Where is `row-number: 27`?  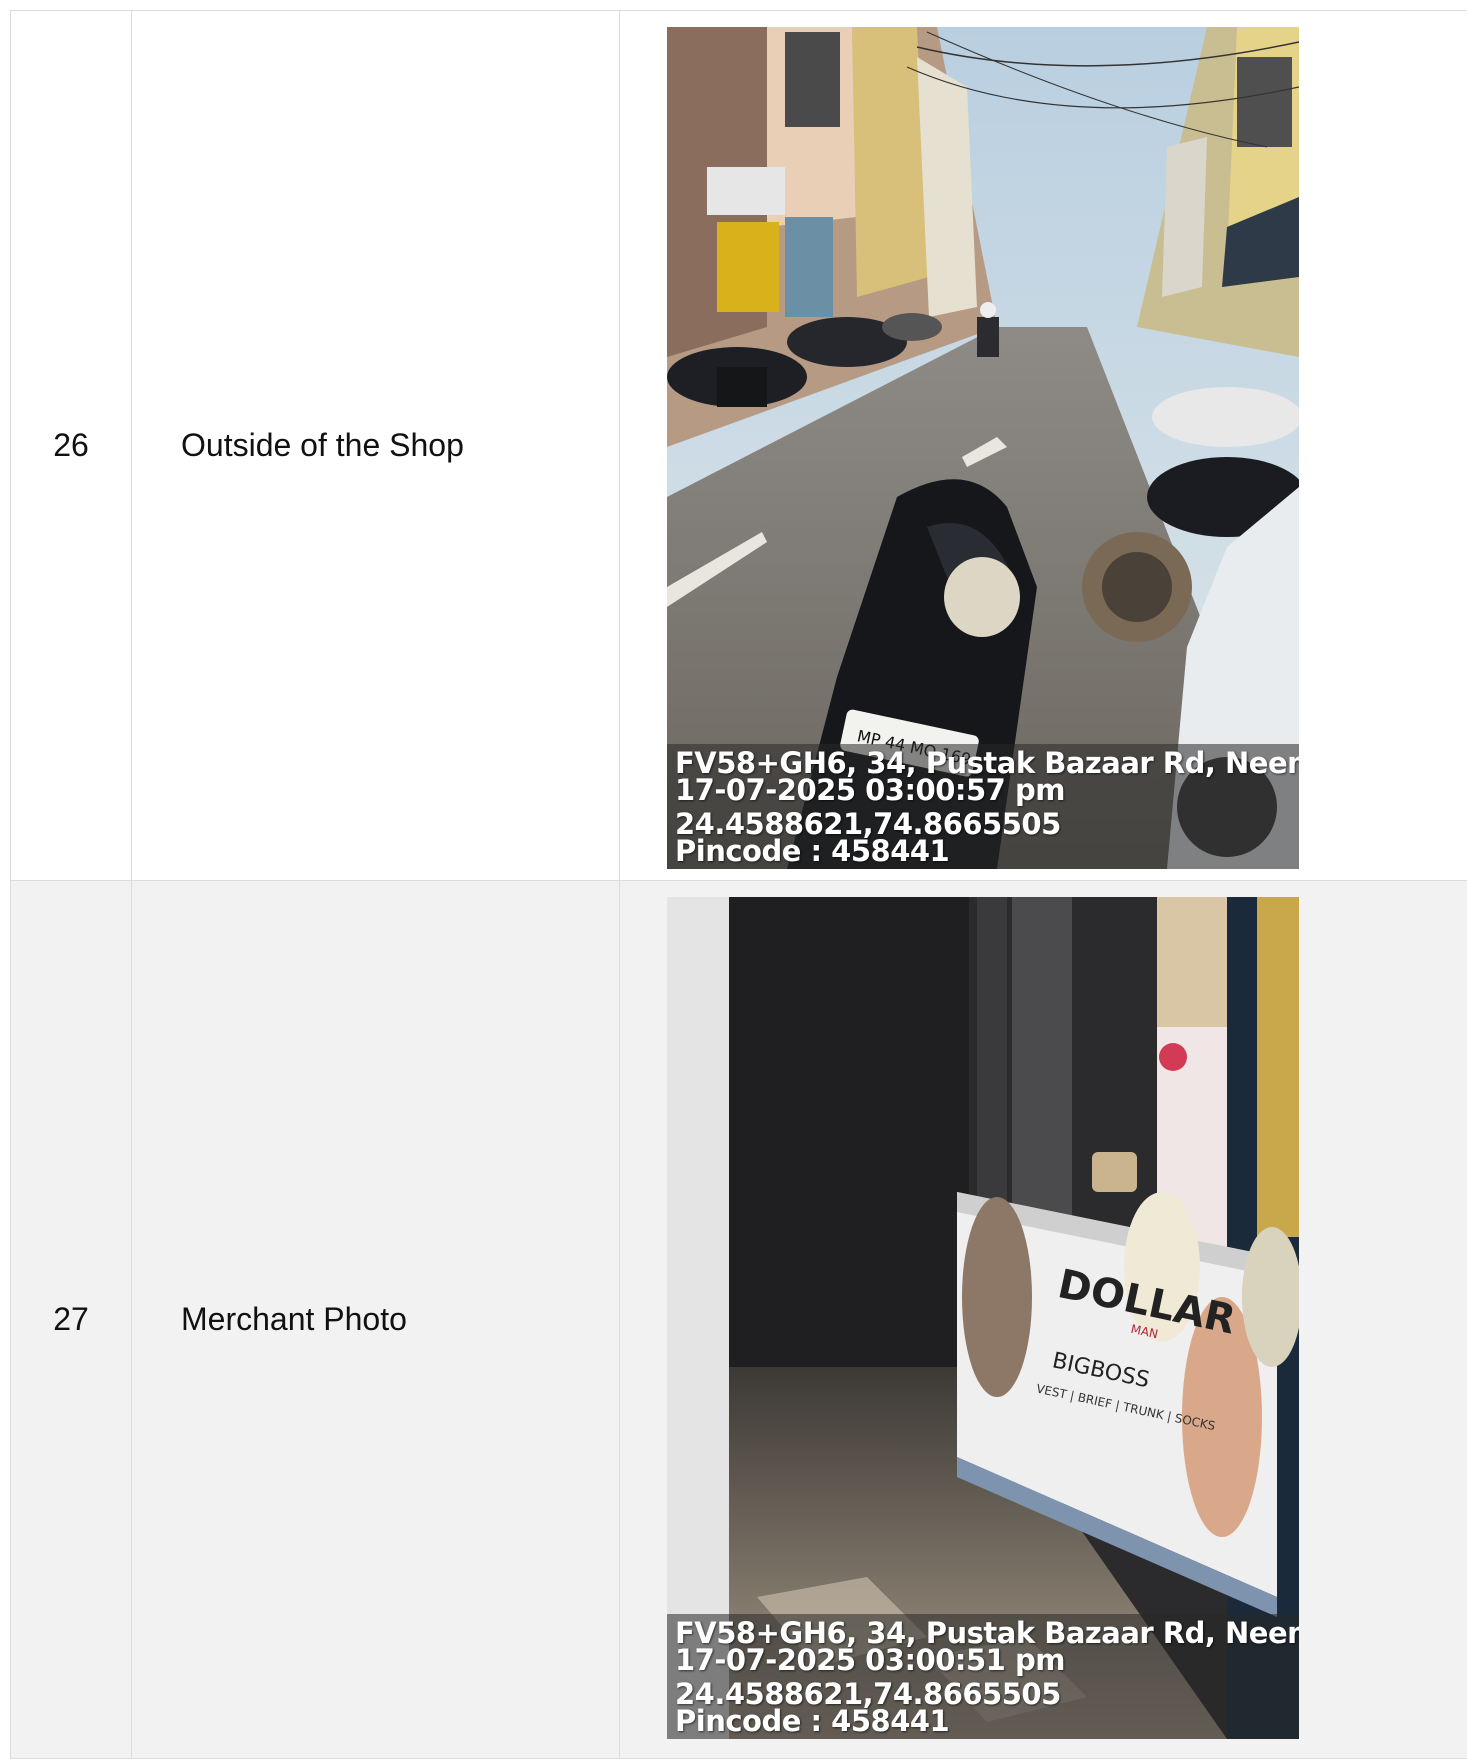
row-number: 27 is located at coordinates (71, 1319).